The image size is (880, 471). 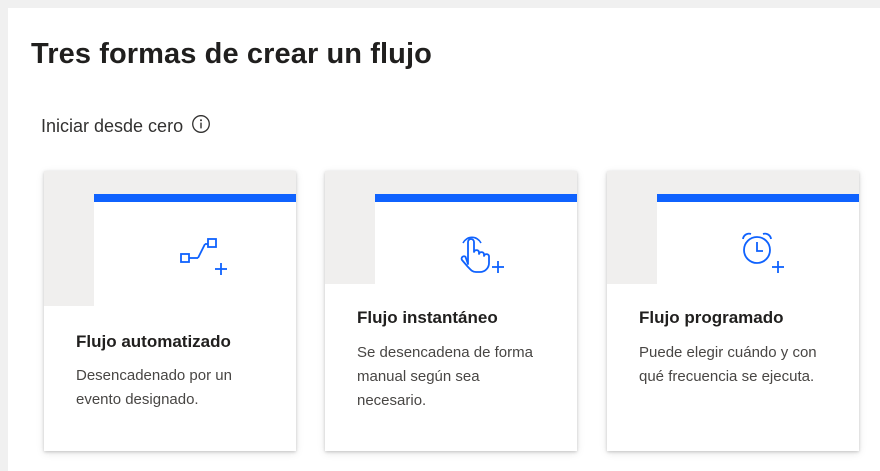 What do you see at coordinates (427, 317) in the screenshot?
I see `card-title: Flujo instantáneo` at bounding box center [427, 317].